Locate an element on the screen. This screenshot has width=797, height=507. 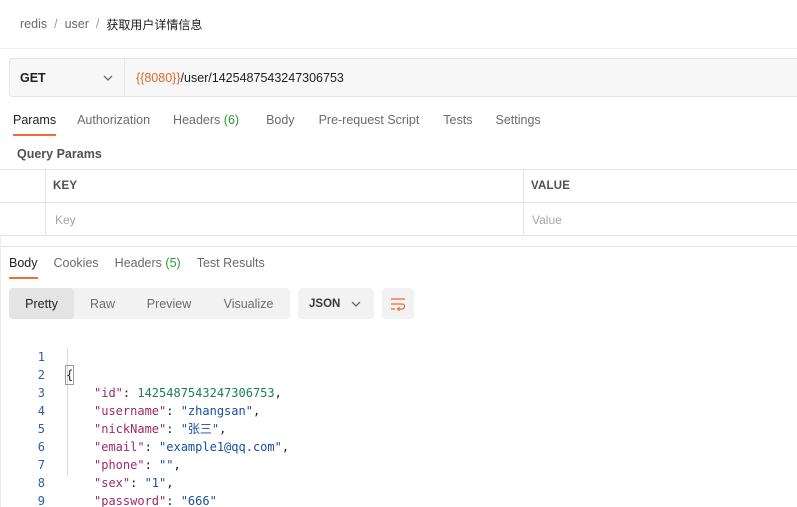
value-input: Value is located at coordinates (547, 220).